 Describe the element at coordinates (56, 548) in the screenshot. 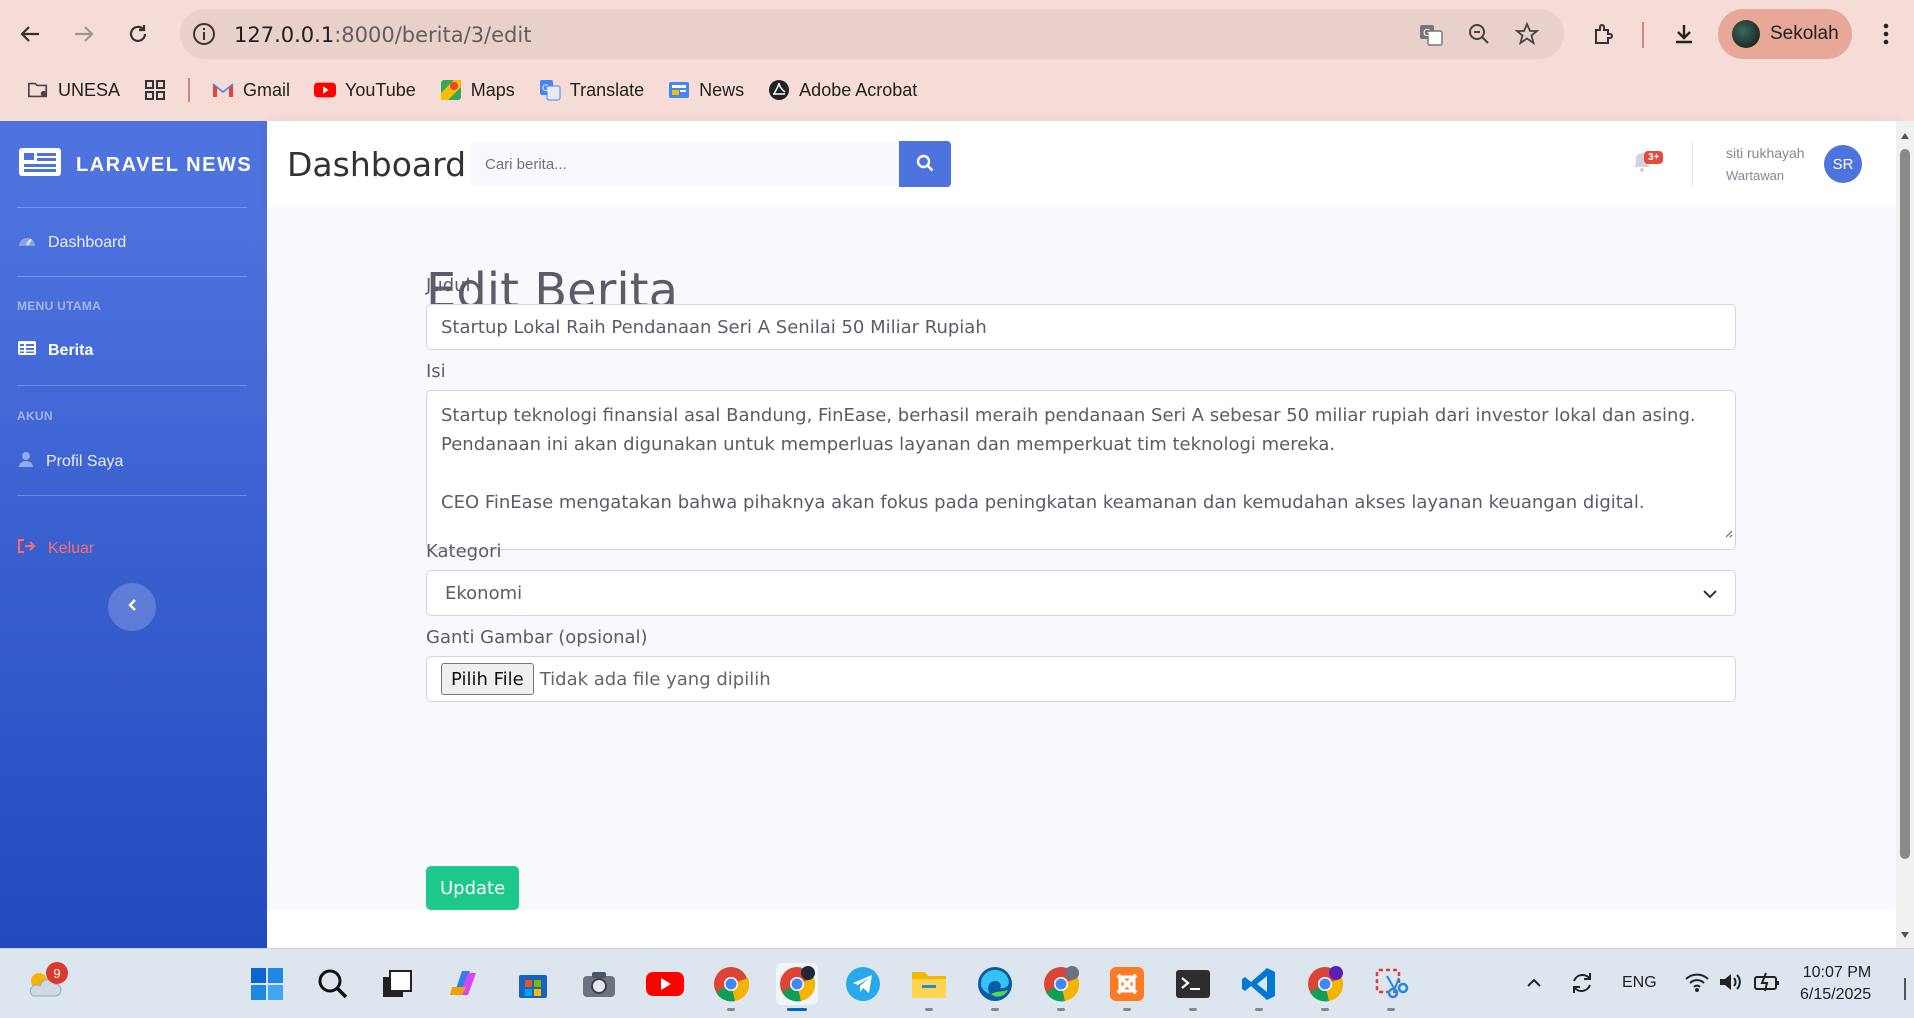

I see `sidebar-item-logout: Keluar` at that location.